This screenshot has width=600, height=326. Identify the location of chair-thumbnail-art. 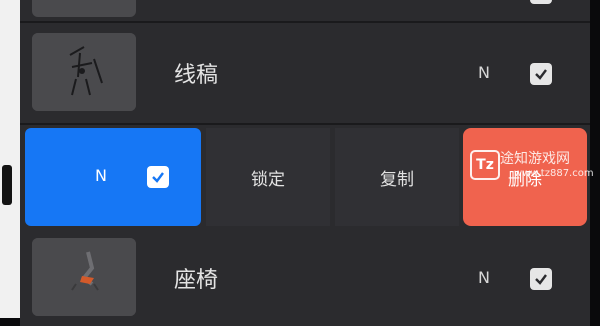
(84, 277).